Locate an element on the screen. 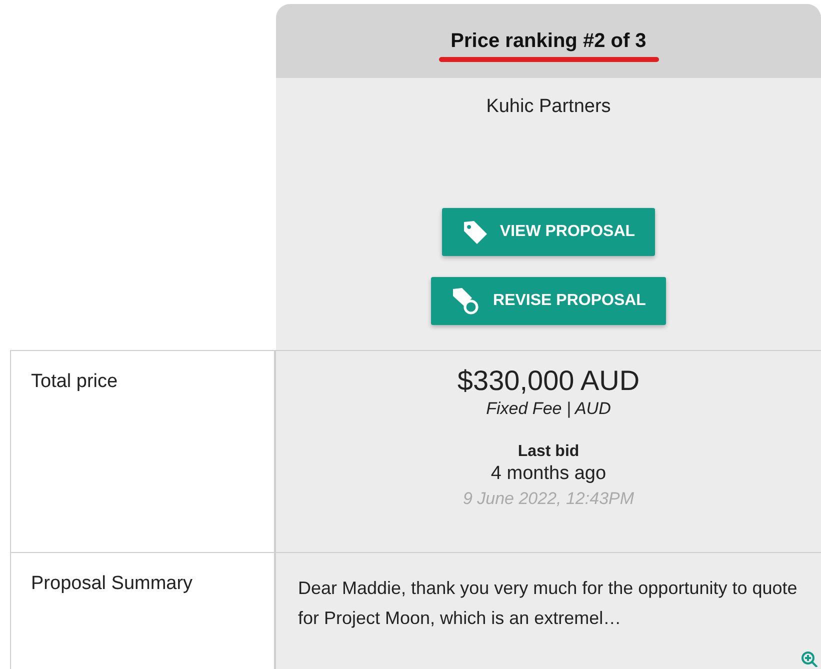 This screenshot has width=821, height=669. fee-type: Fixed Fee | AUD is located at coordinates (548, 409).